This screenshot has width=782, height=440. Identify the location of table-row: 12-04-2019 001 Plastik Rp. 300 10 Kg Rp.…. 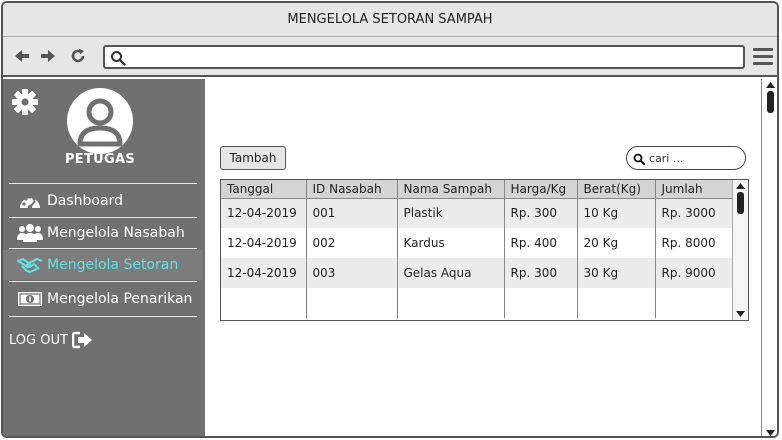
(477, 213).